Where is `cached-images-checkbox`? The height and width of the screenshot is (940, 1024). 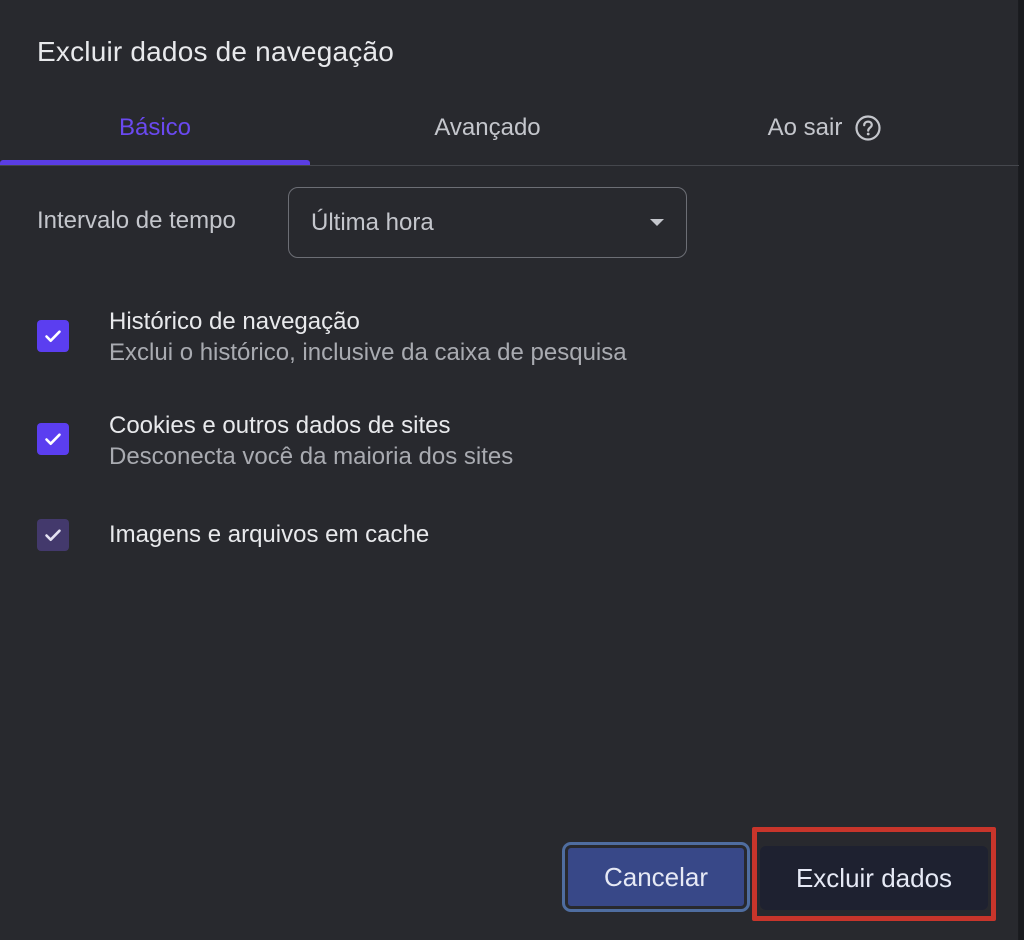
cached-images-checkbox is located at coordinates (53, 535).